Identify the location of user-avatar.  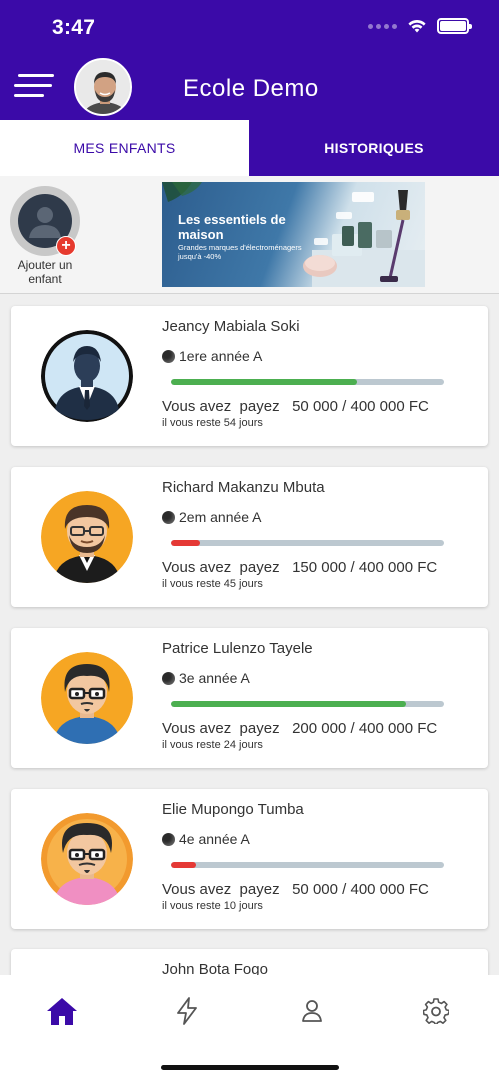
(103, 87).